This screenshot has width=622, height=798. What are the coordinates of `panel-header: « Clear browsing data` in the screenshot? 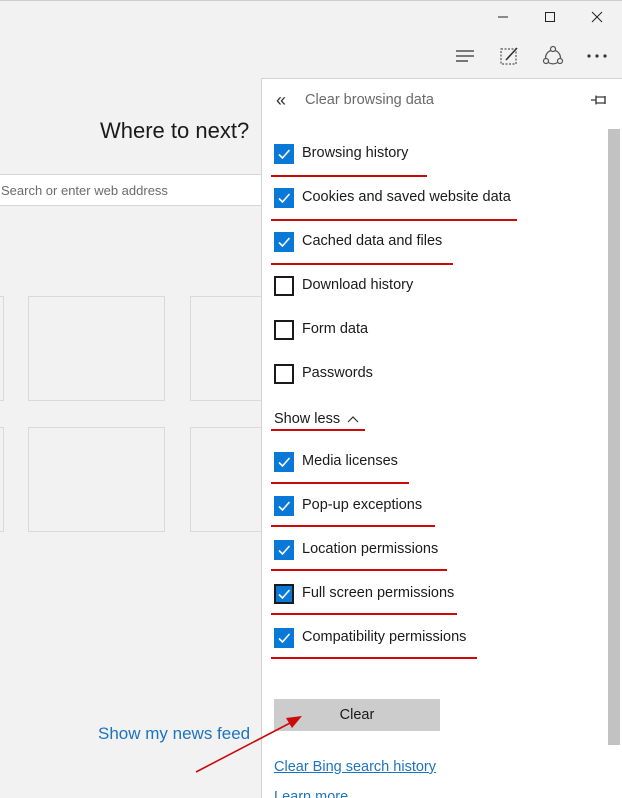 It's located at (442, 100).